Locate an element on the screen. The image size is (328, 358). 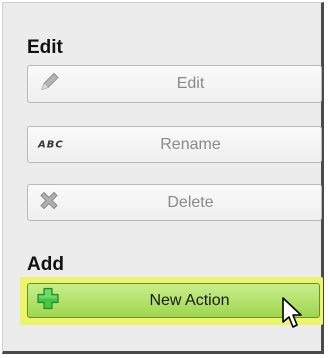
rename-button: ABC Rename is located at coordinates (174, 144).